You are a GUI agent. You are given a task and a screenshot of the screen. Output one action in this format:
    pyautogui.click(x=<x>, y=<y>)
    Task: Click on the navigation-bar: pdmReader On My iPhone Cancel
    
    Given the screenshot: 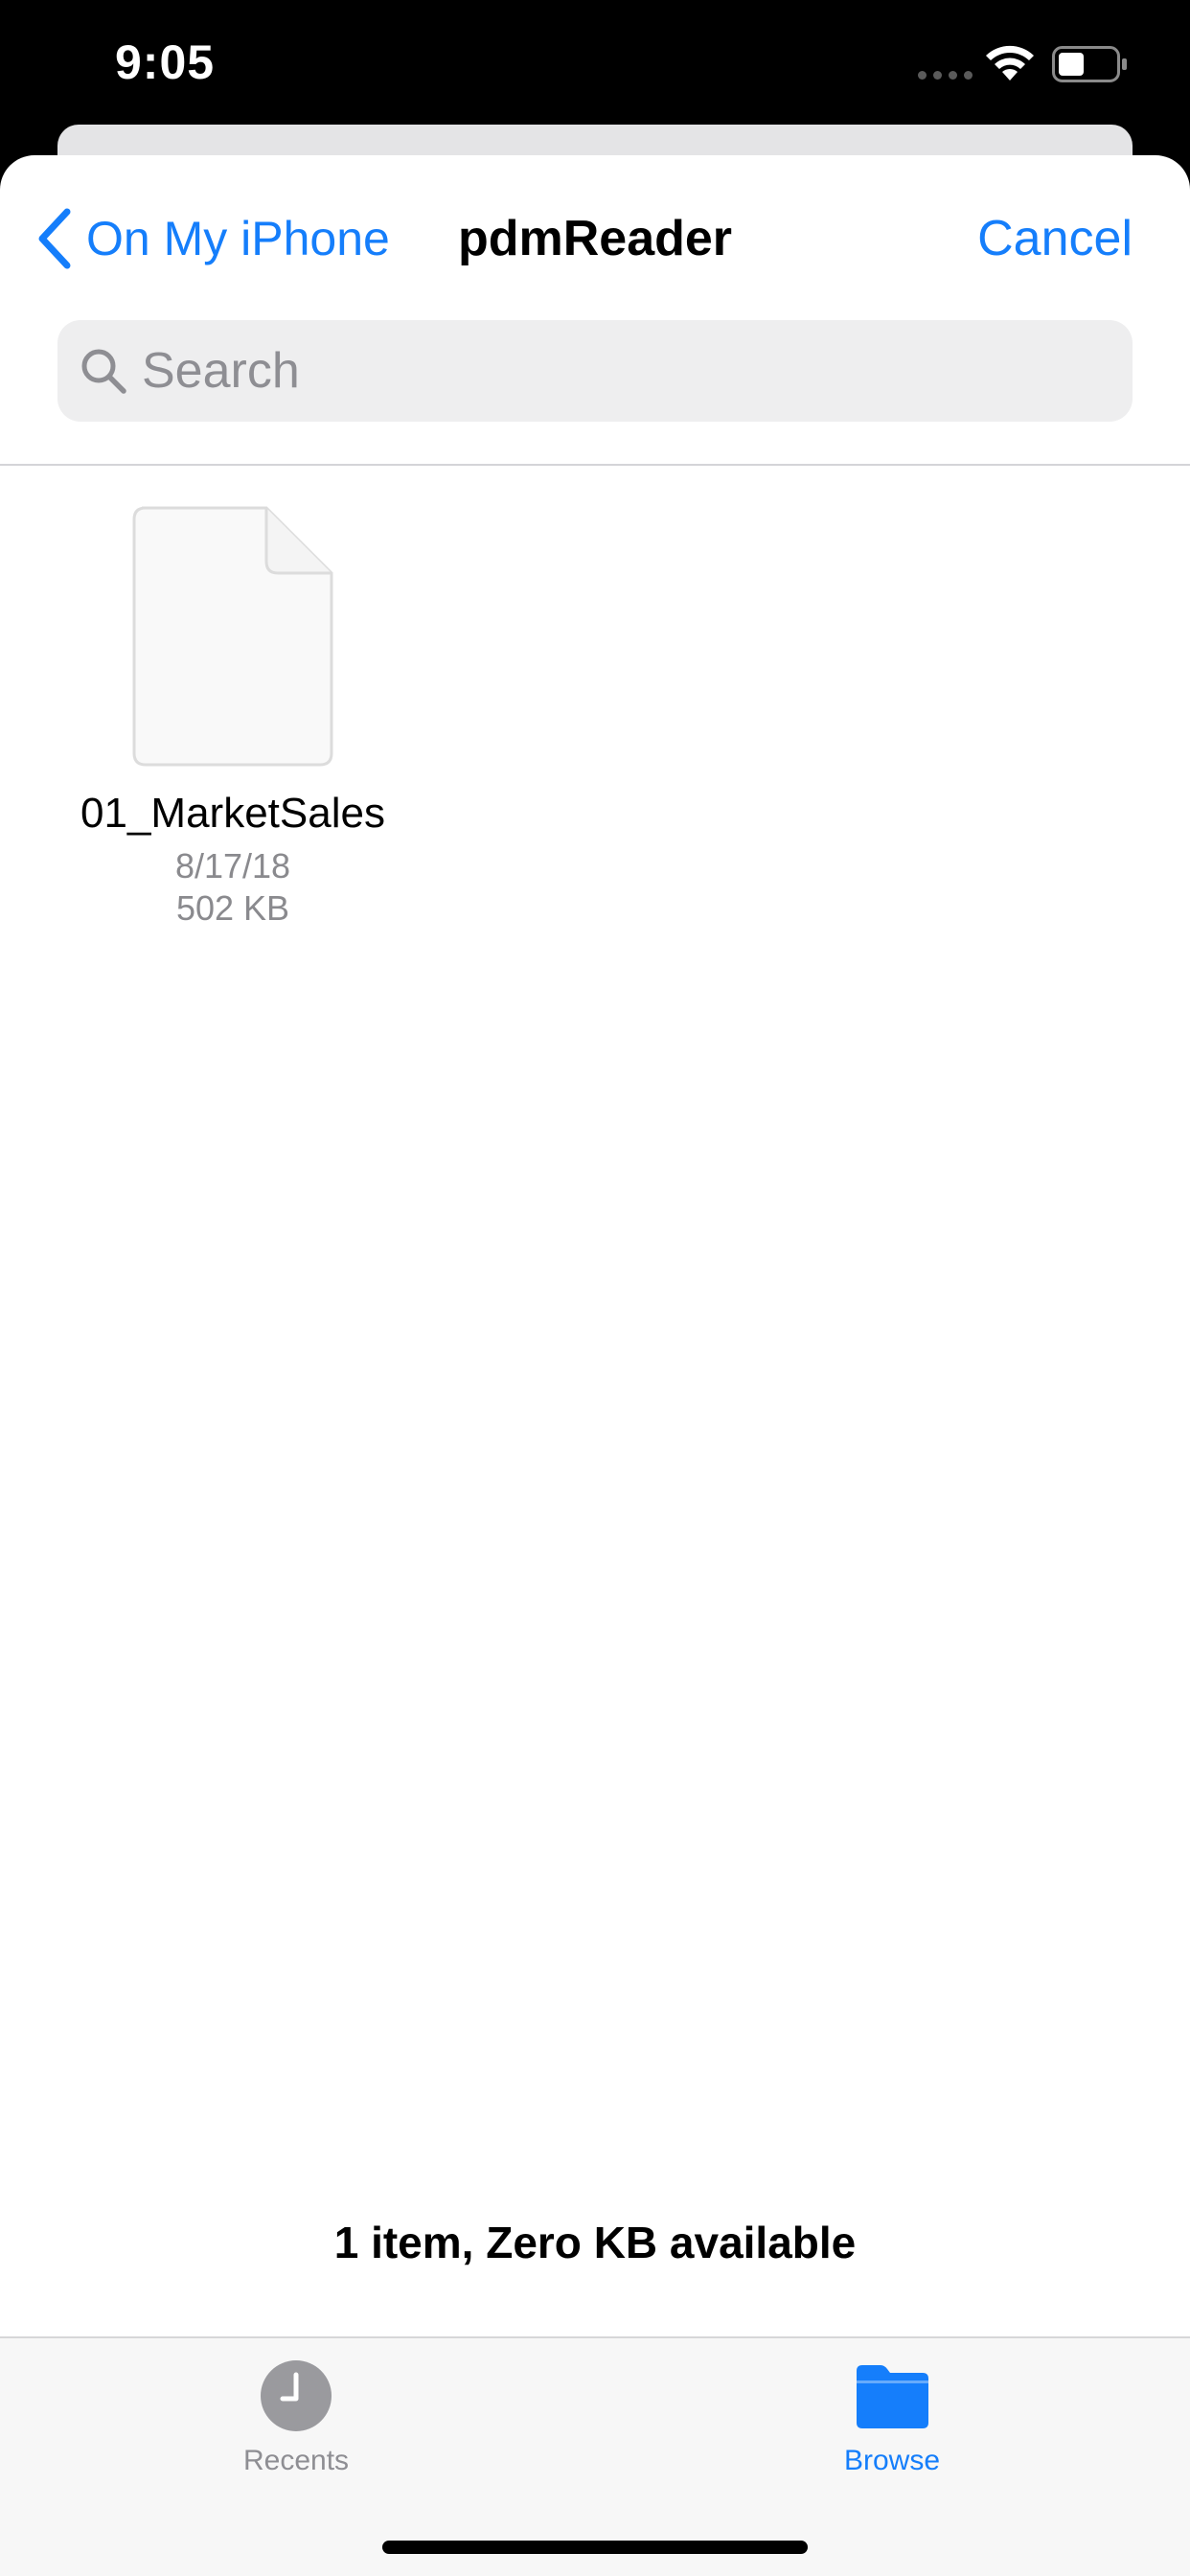 What is the action you would take?
    pyautogui.click(x=595, y=232)
    